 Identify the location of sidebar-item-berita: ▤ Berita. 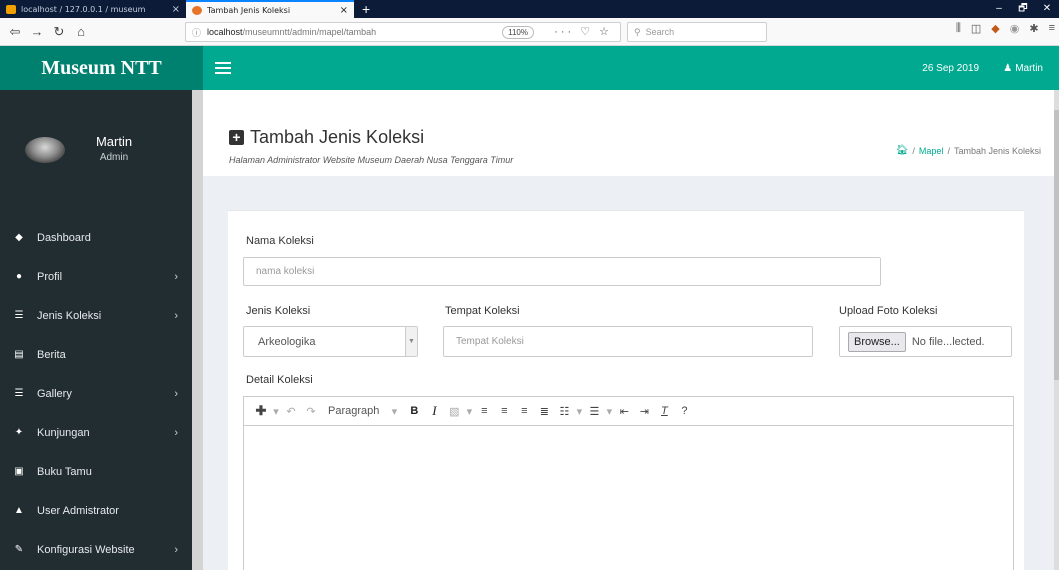
(96, 354).